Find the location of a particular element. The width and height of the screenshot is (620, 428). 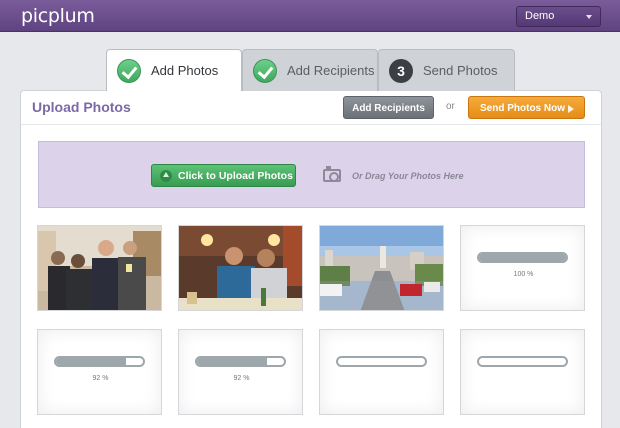

step-number-badge: 3 is located at coordinates (401, 70).